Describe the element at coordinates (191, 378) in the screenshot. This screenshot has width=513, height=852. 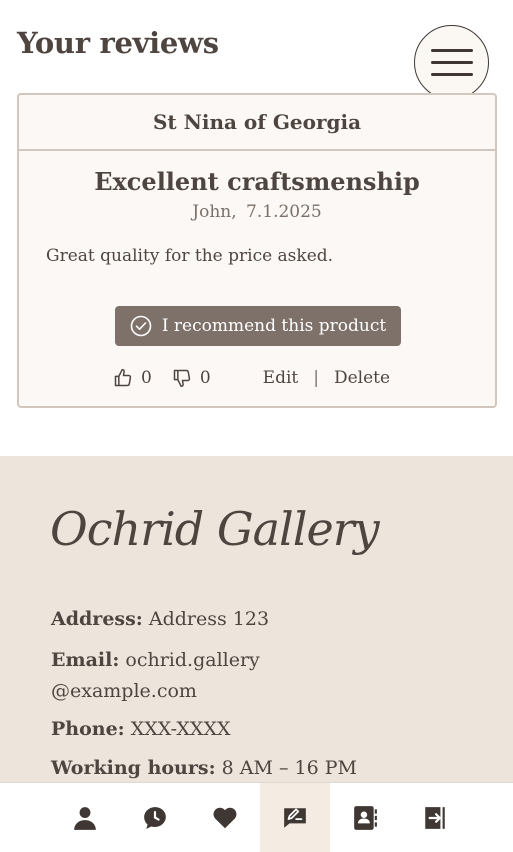
I see `dislike-button: 0` at that location.